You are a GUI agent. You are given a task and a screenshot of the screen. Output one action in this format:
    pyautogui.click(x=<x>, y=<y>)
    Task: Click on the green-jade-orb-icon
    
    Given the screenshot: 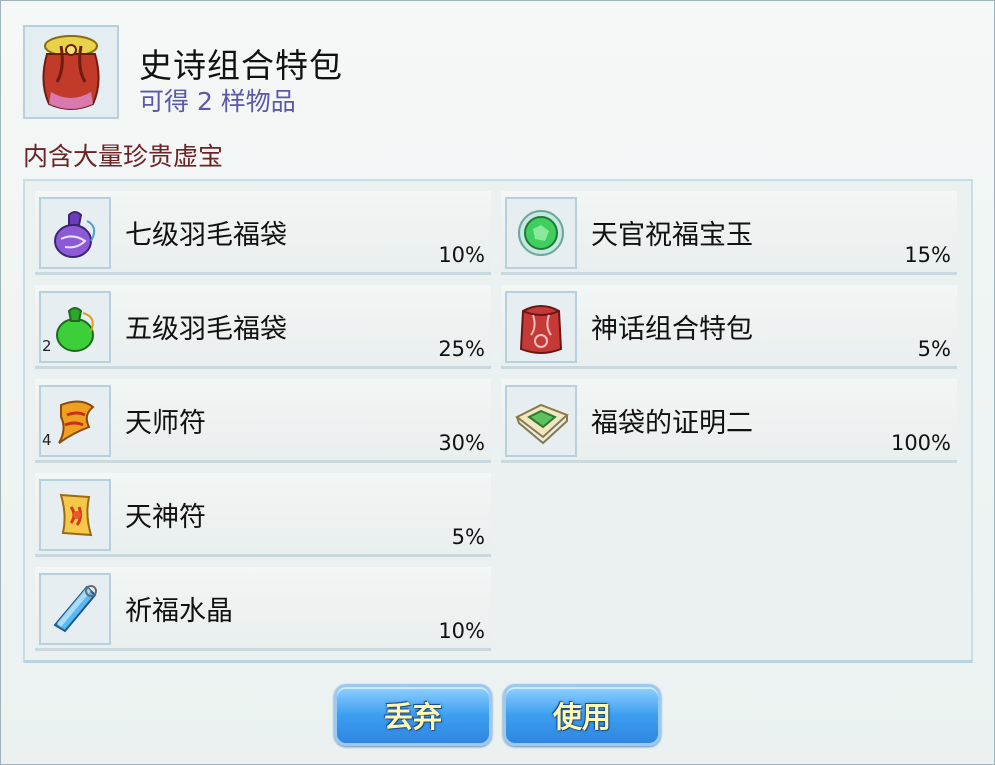 What is the action you would take?
    pyautogui.click(x=541, y=233)
    